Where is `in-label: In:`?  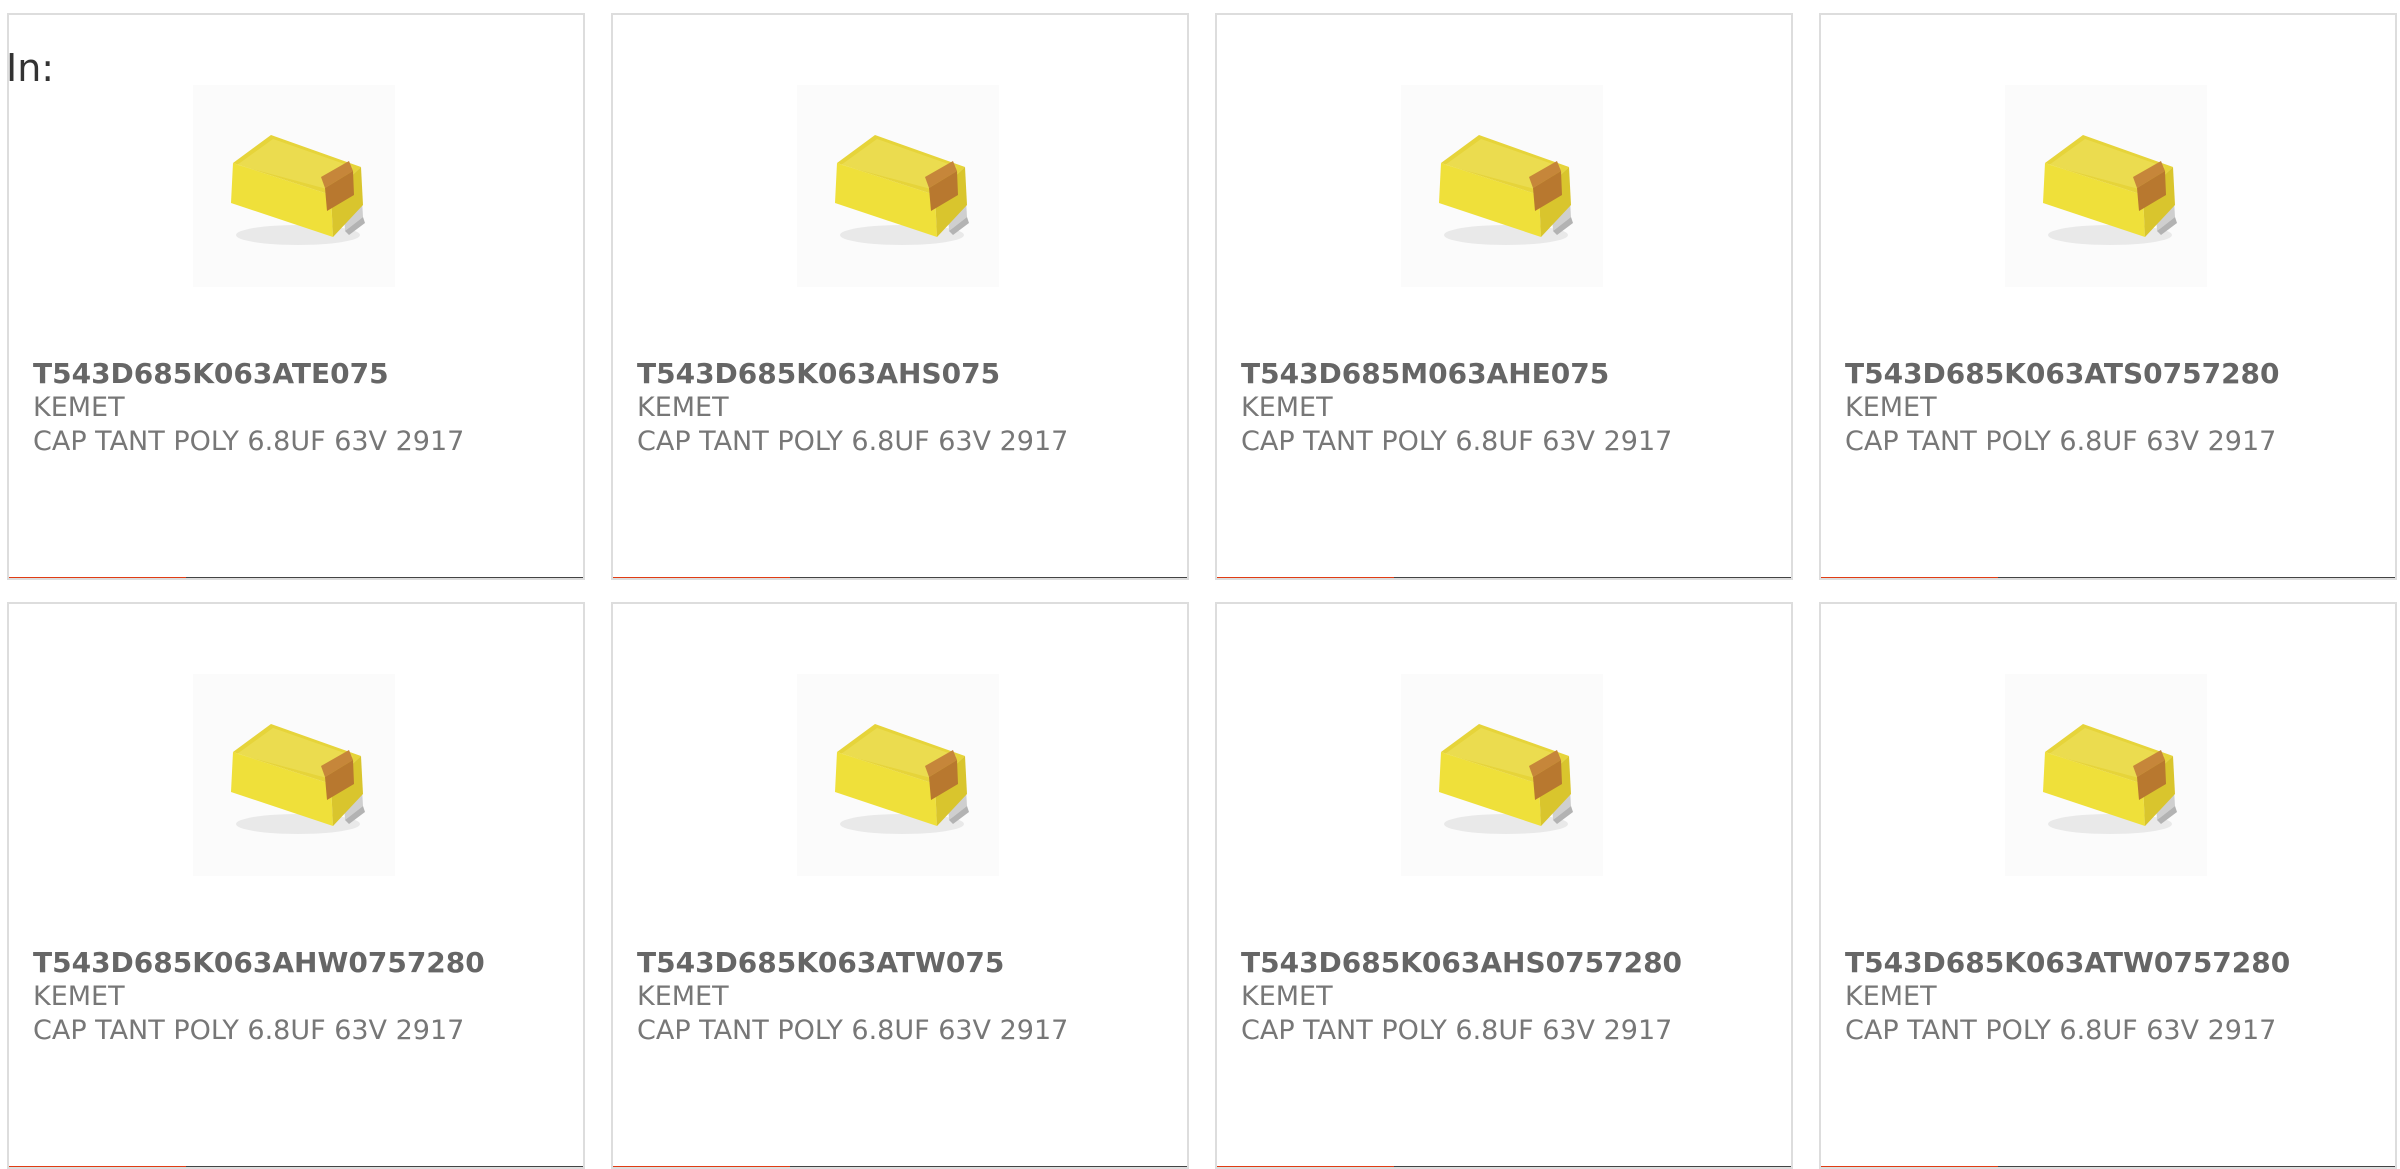 in-label: In: is located at coordinates (30, 68).